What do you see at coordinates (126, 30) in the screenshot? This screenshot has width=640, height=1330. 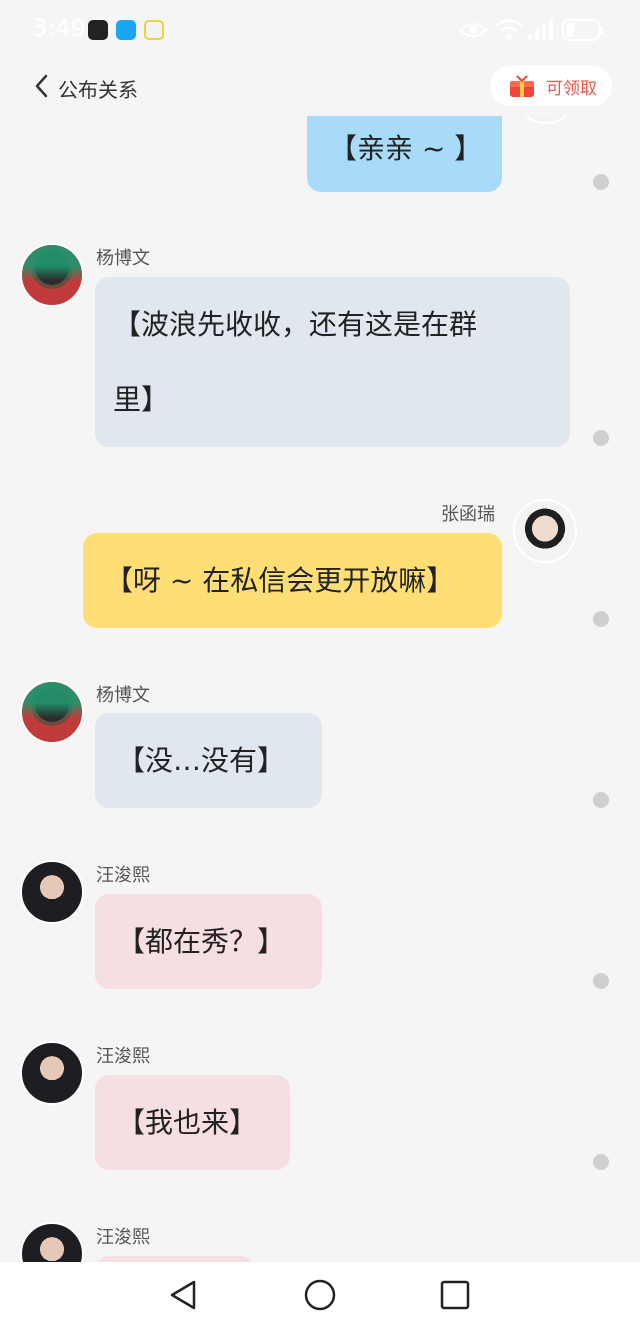 I see `search-app-icon` at bounding box center [126, 30].